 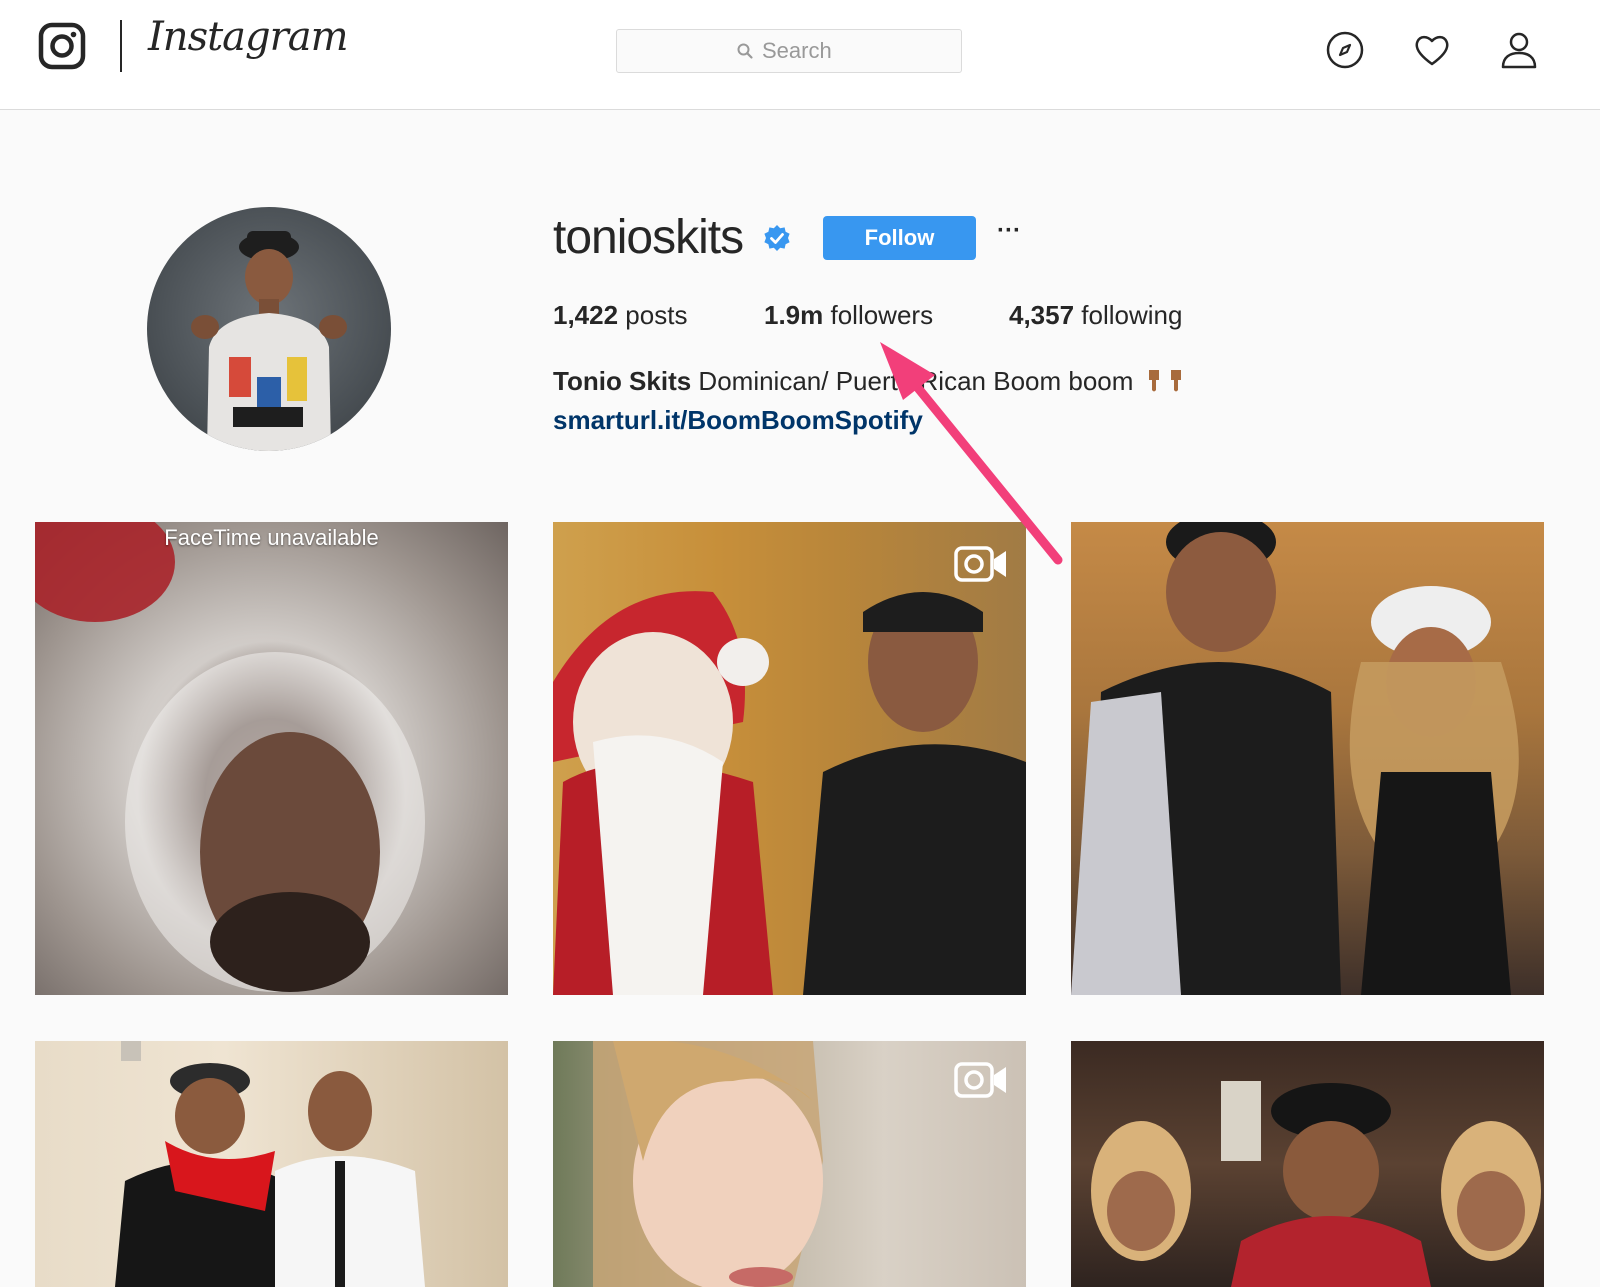 I want to click on compass-explore-icon, so click(x=1345, y=50).